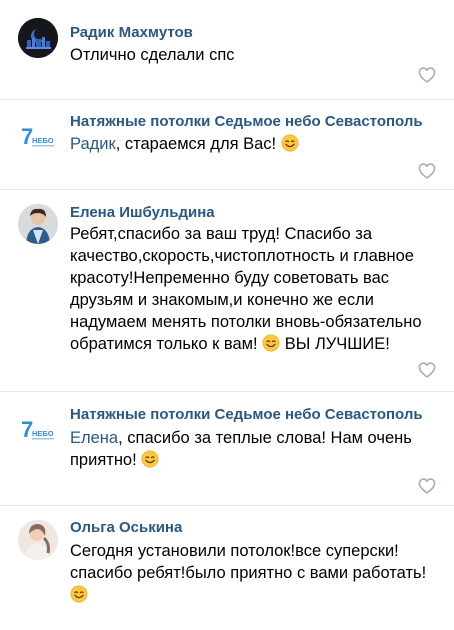  What do you see at coordinates (142, 213) in the screenshot?
I see `comment-author: Елена Ишбульдина` at bounding box center [142, 213].